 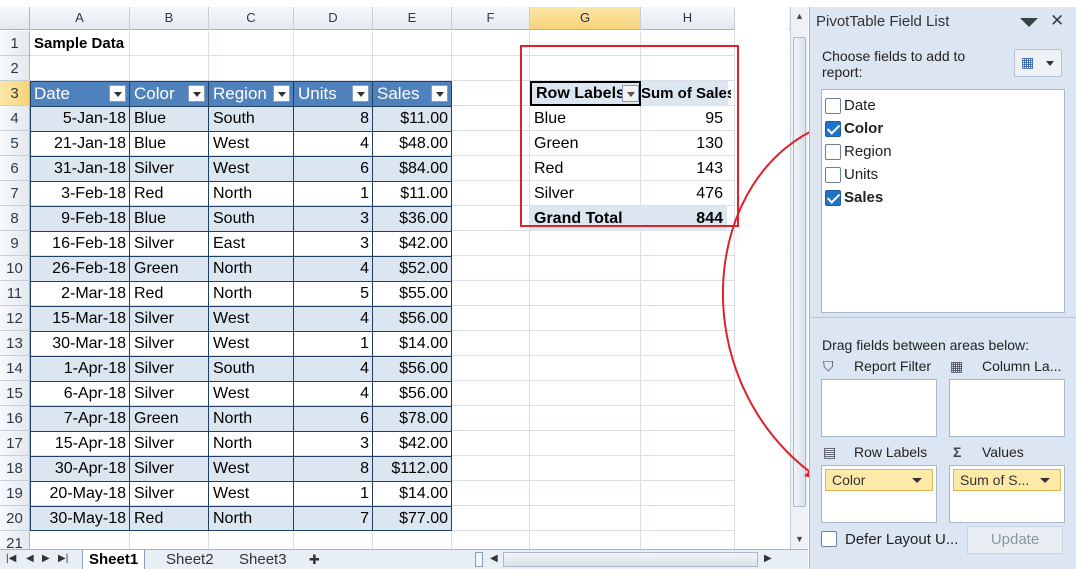 I want to click on table-cell: $11.00, so click(x=412, y=193).